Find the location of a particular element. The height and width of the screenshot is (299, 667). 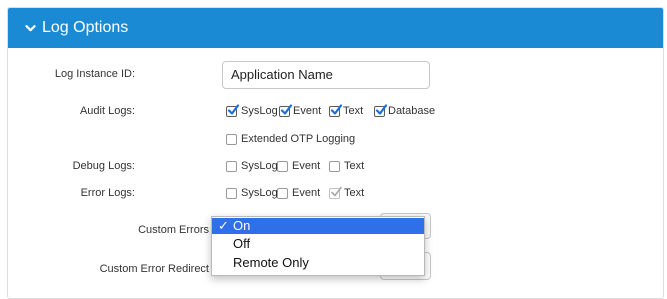

debug-event-label: Event is located at coordinates (306, 166).